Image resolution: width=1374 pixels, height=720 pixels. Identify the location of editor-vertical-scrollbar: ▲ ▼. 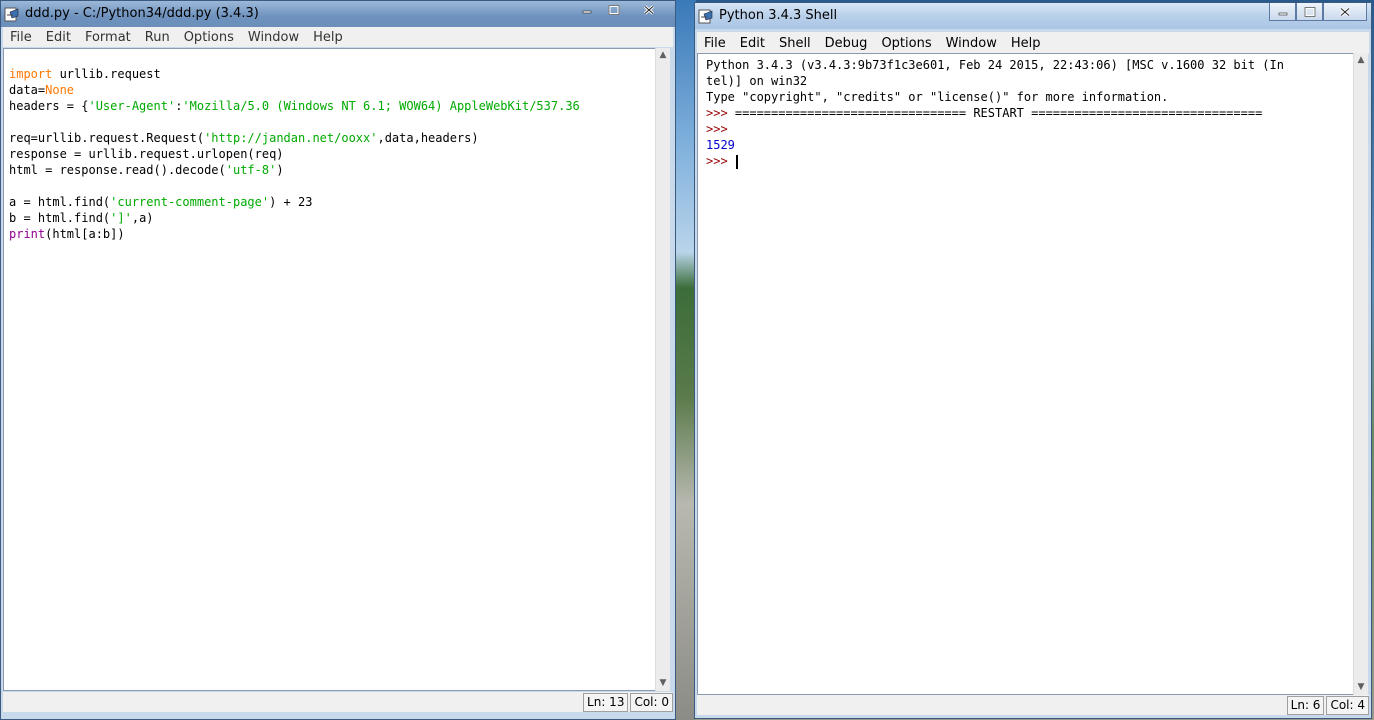
(662, 369).